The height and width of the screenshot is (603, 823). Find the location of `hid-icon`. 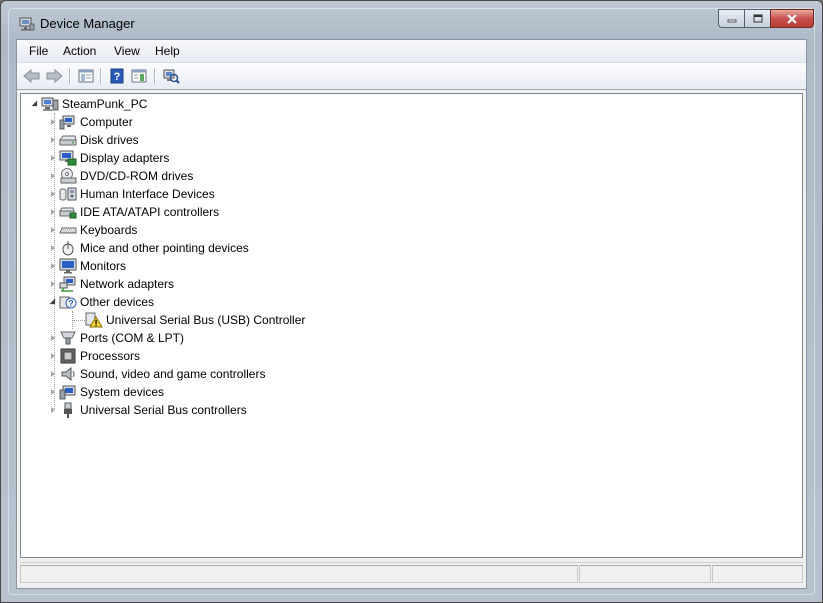

hid-icon is located at coordinates (68, 194).